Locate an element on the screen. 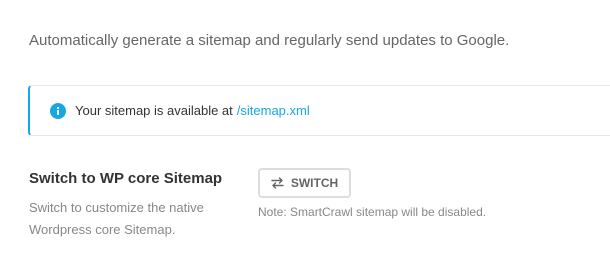 This screenshot has width=610, height=268. notice-text: Your sitemap is available at/sitemap.xml is located at coordinates (192, 110).